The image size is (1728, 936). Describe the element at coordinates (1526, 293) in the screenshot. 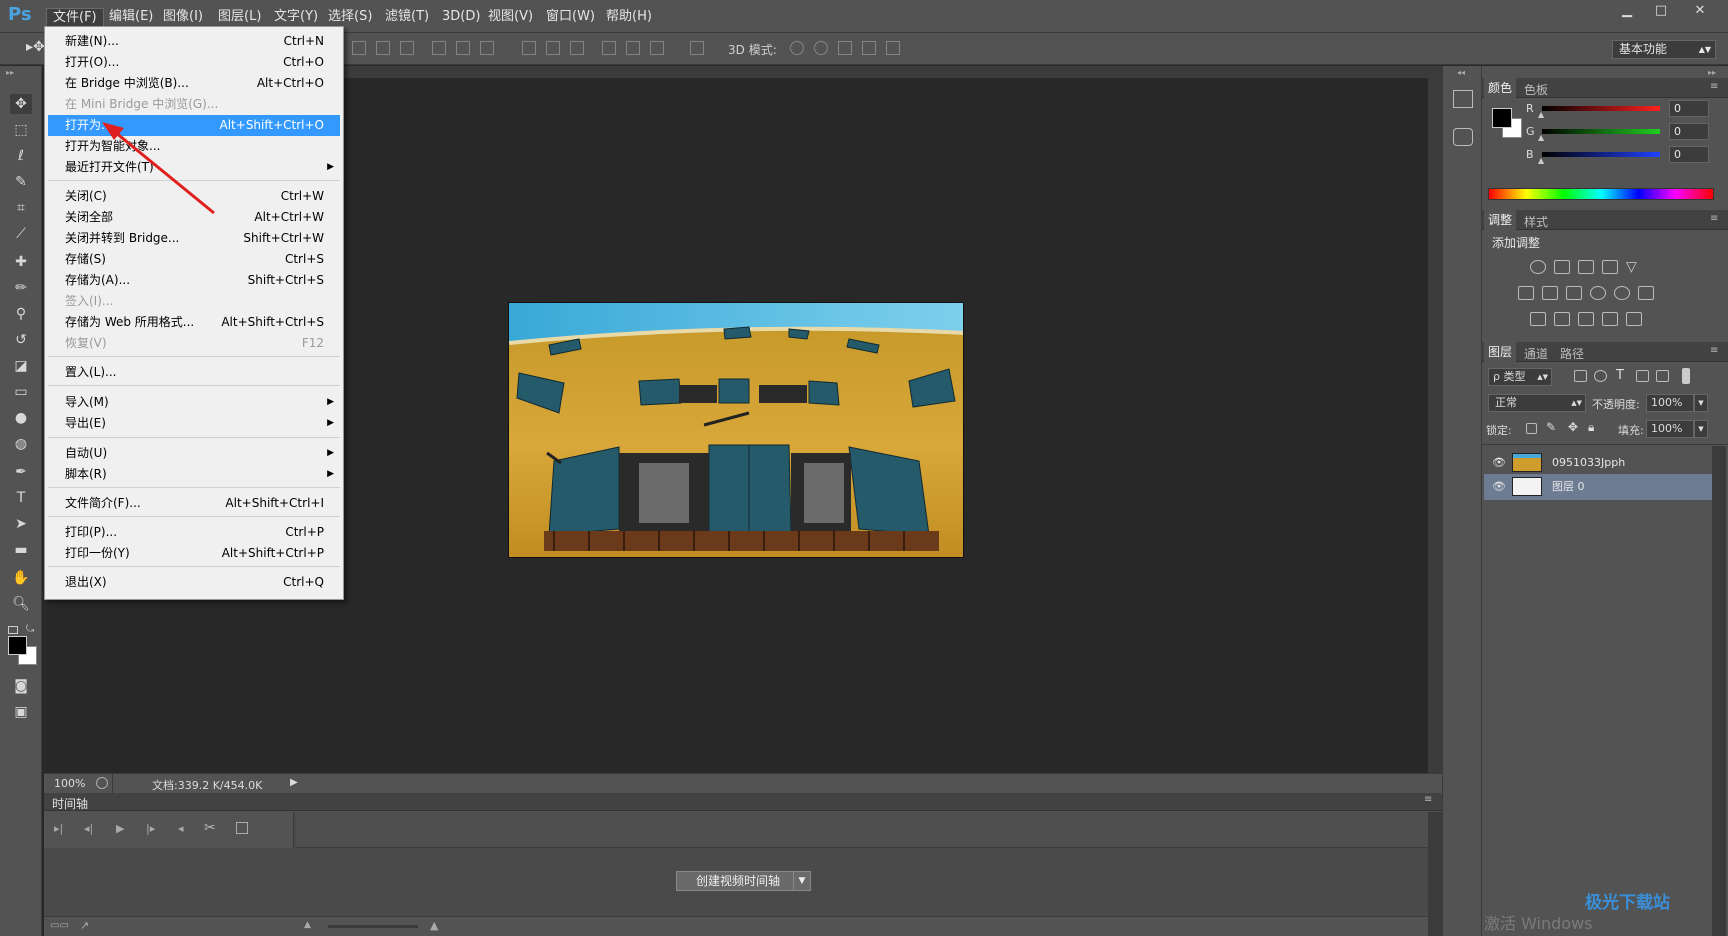

I see `hue-saturation-icon` at that location.